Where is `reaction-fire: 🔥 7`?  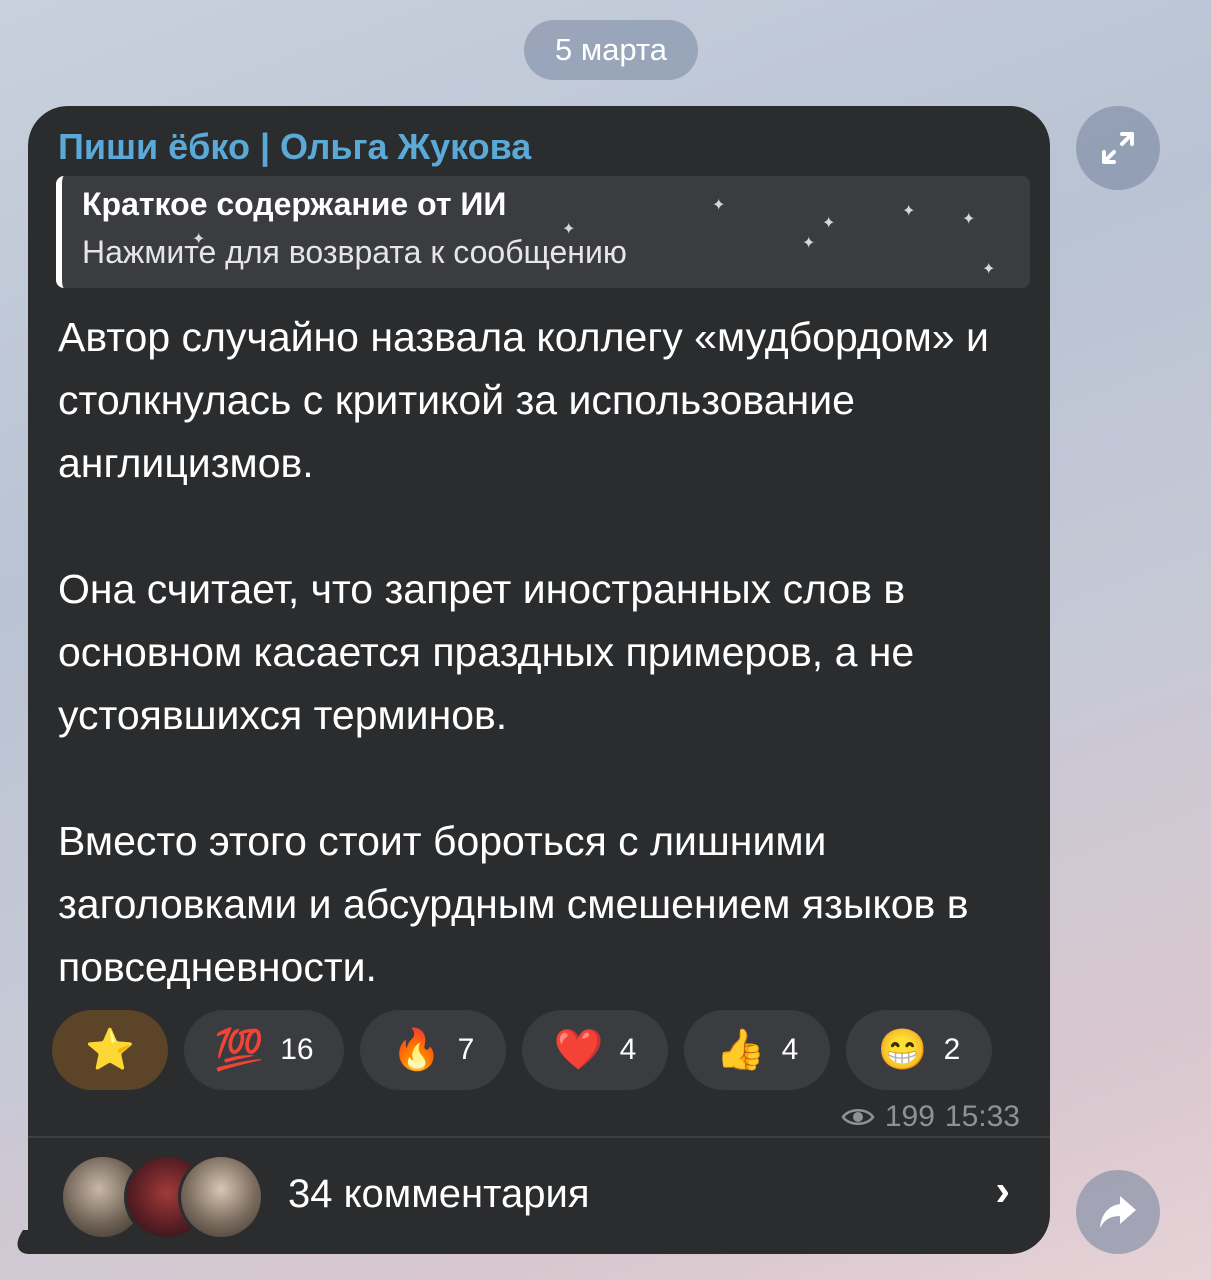
reaction-fire: 🔥 7 is located at coordinates (433, 1050).